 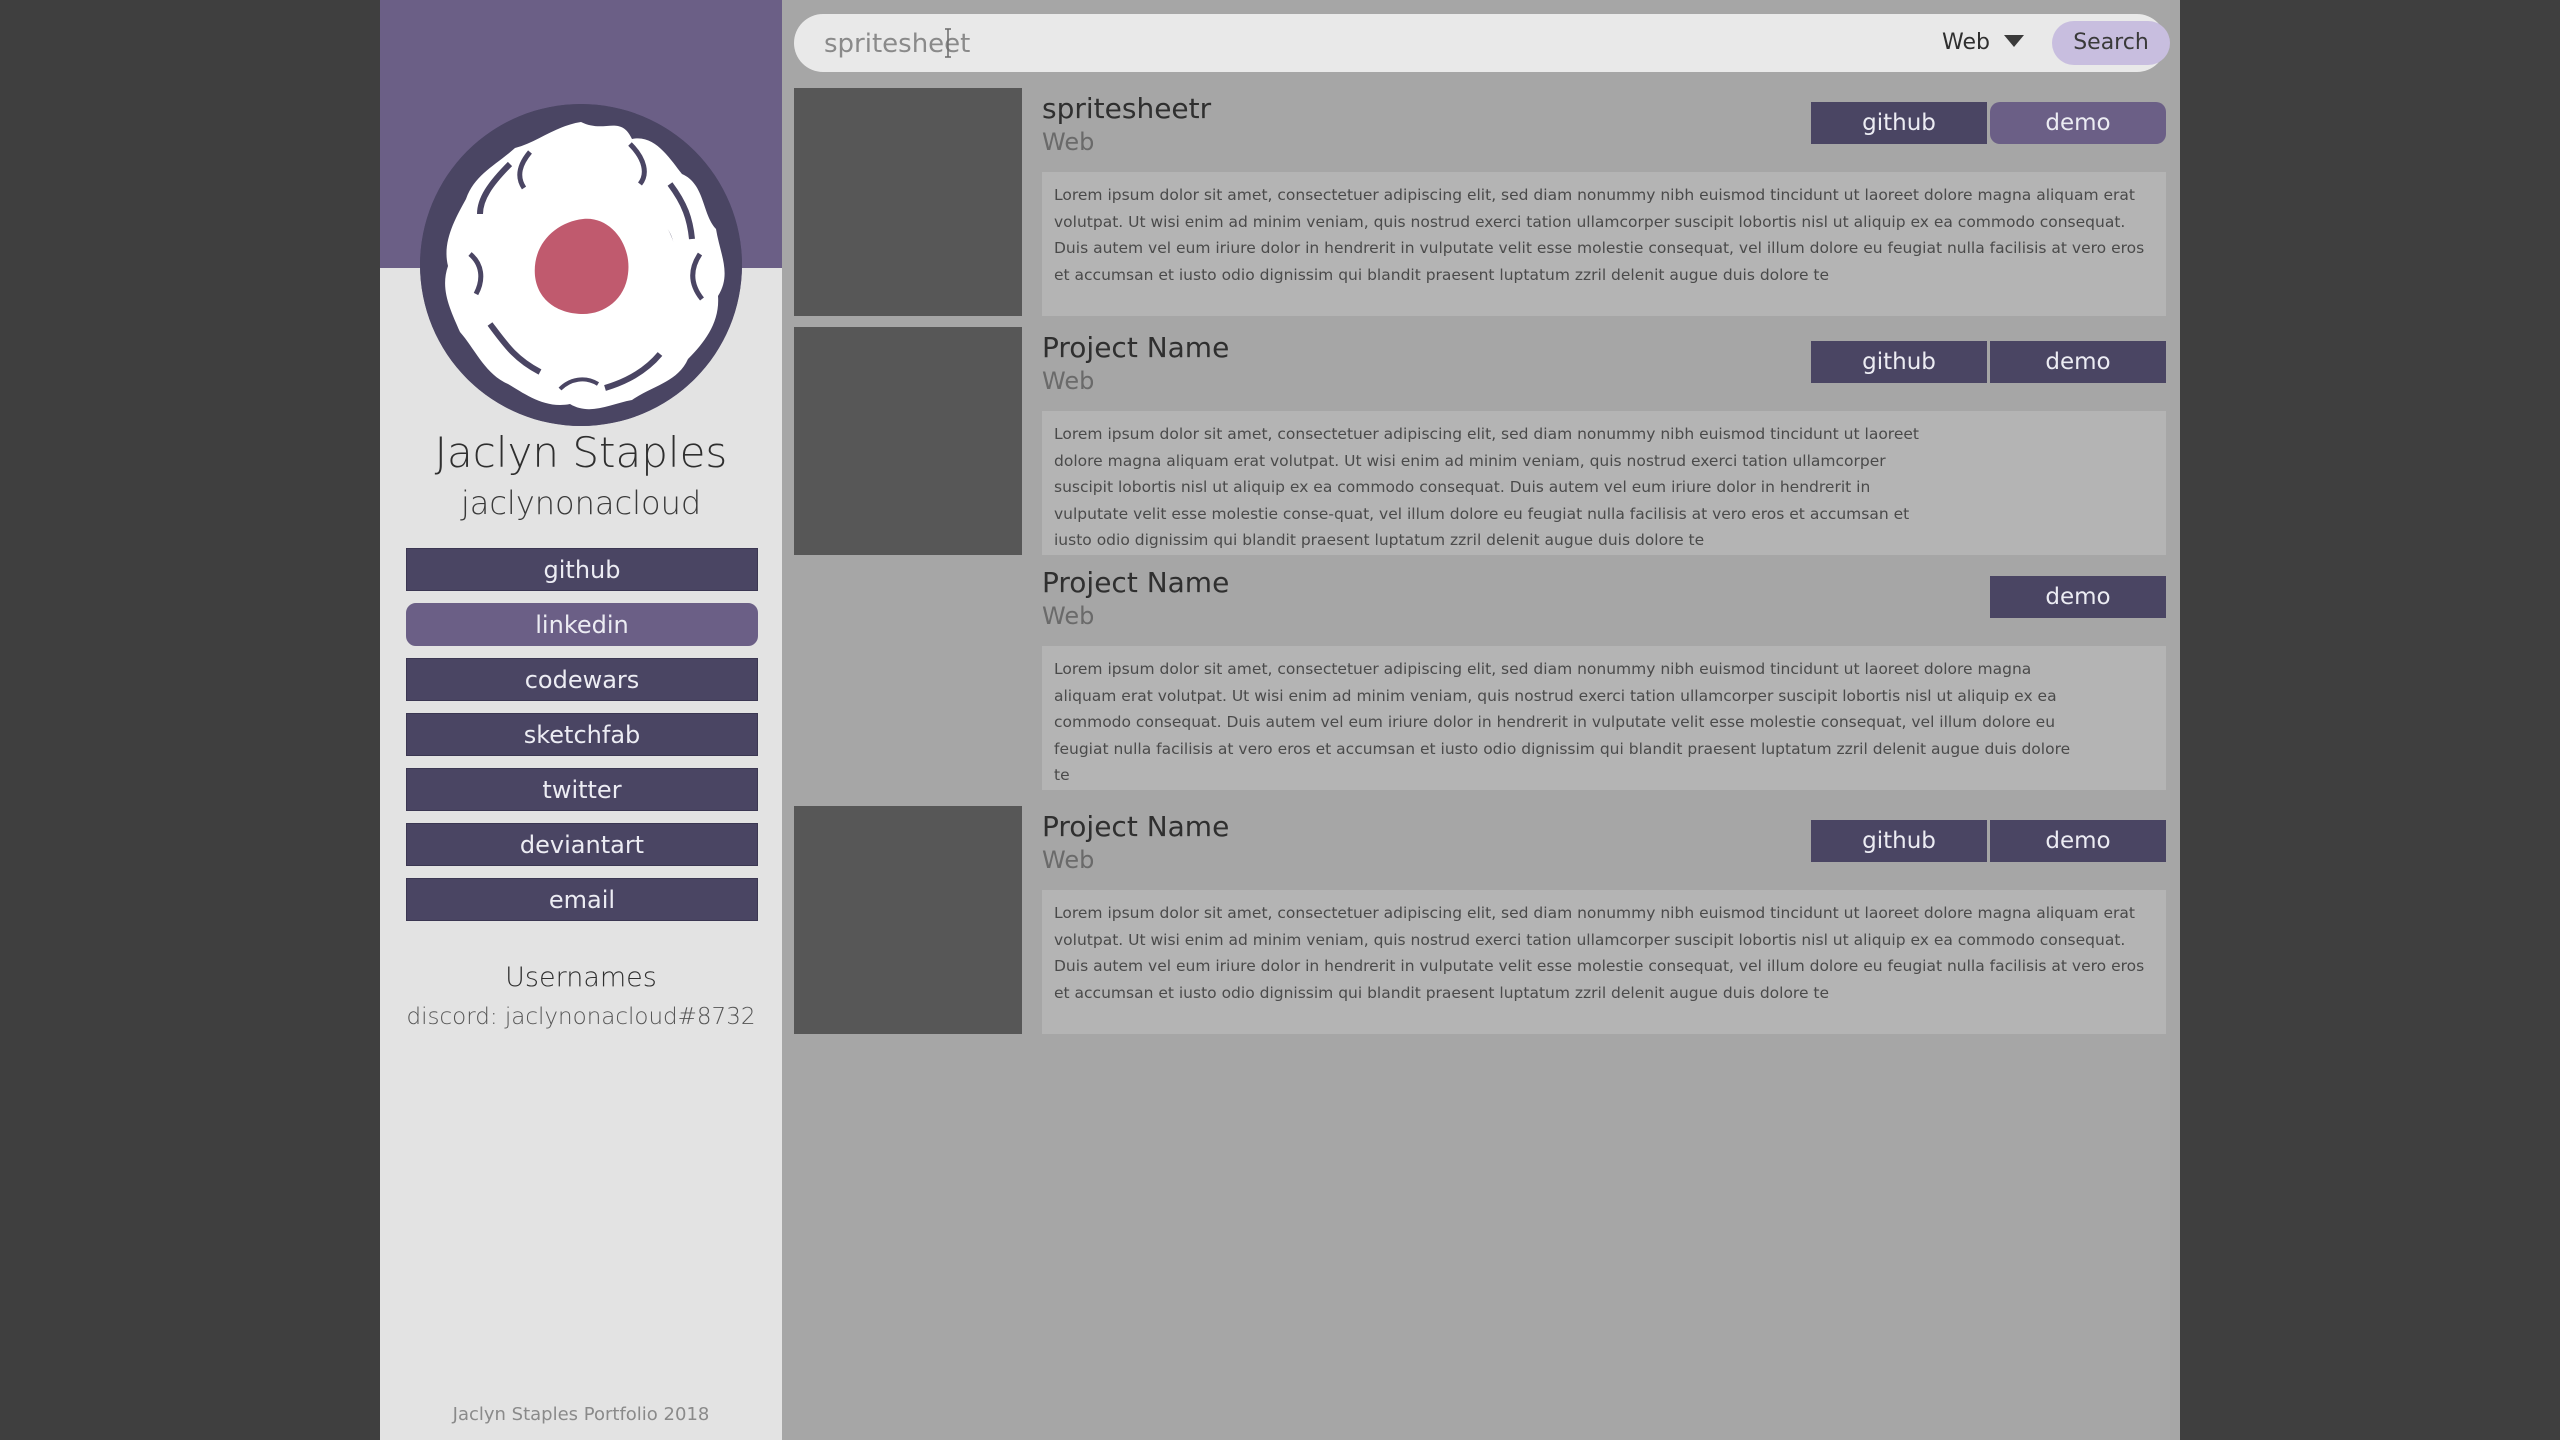 I want to click on chevron-down-icon, so click(x=2013, y=41).